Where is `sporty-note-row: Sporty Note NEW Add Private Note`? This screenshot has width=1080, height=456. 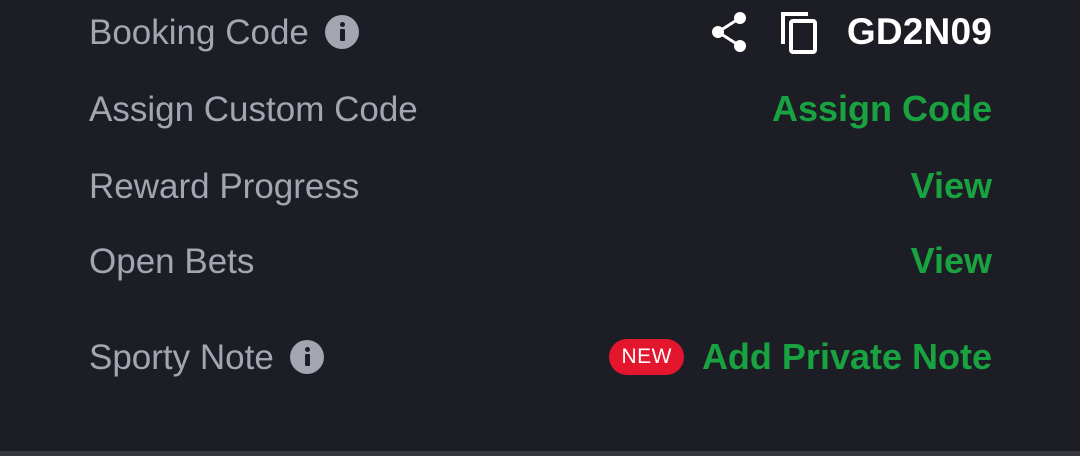
sporty-note-row: Sporty Note NEW Add Private Note is located at coordinates (540, 357).